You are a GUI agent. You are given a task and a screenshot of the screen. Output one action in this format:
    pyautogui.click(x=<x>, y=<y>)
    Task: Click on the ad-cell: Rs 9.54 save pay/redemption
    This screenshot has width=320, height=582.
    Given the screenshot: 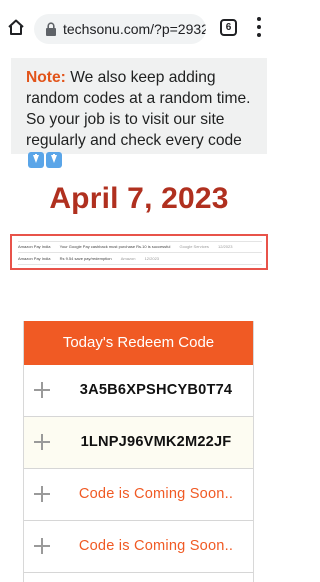 What is the action you would take?
    pyautogui.click(x=85, y=258)
    